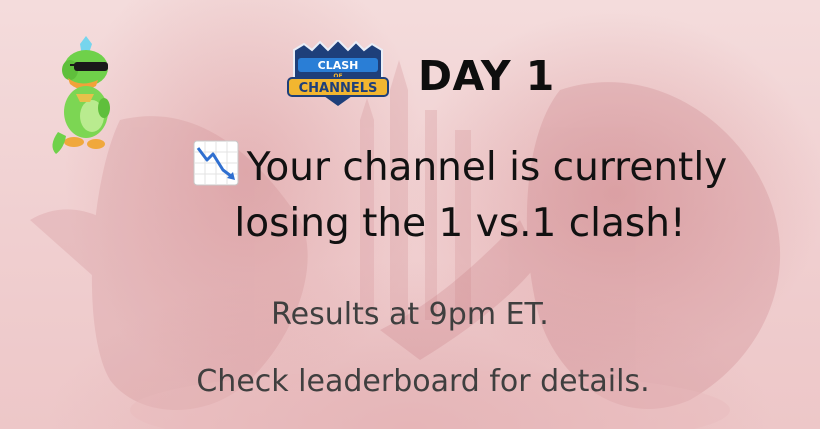  What do you see at coordinates (338, 65) in the screenshot?
I see `svg-text: CLASH` at bounding box center [338, 65].